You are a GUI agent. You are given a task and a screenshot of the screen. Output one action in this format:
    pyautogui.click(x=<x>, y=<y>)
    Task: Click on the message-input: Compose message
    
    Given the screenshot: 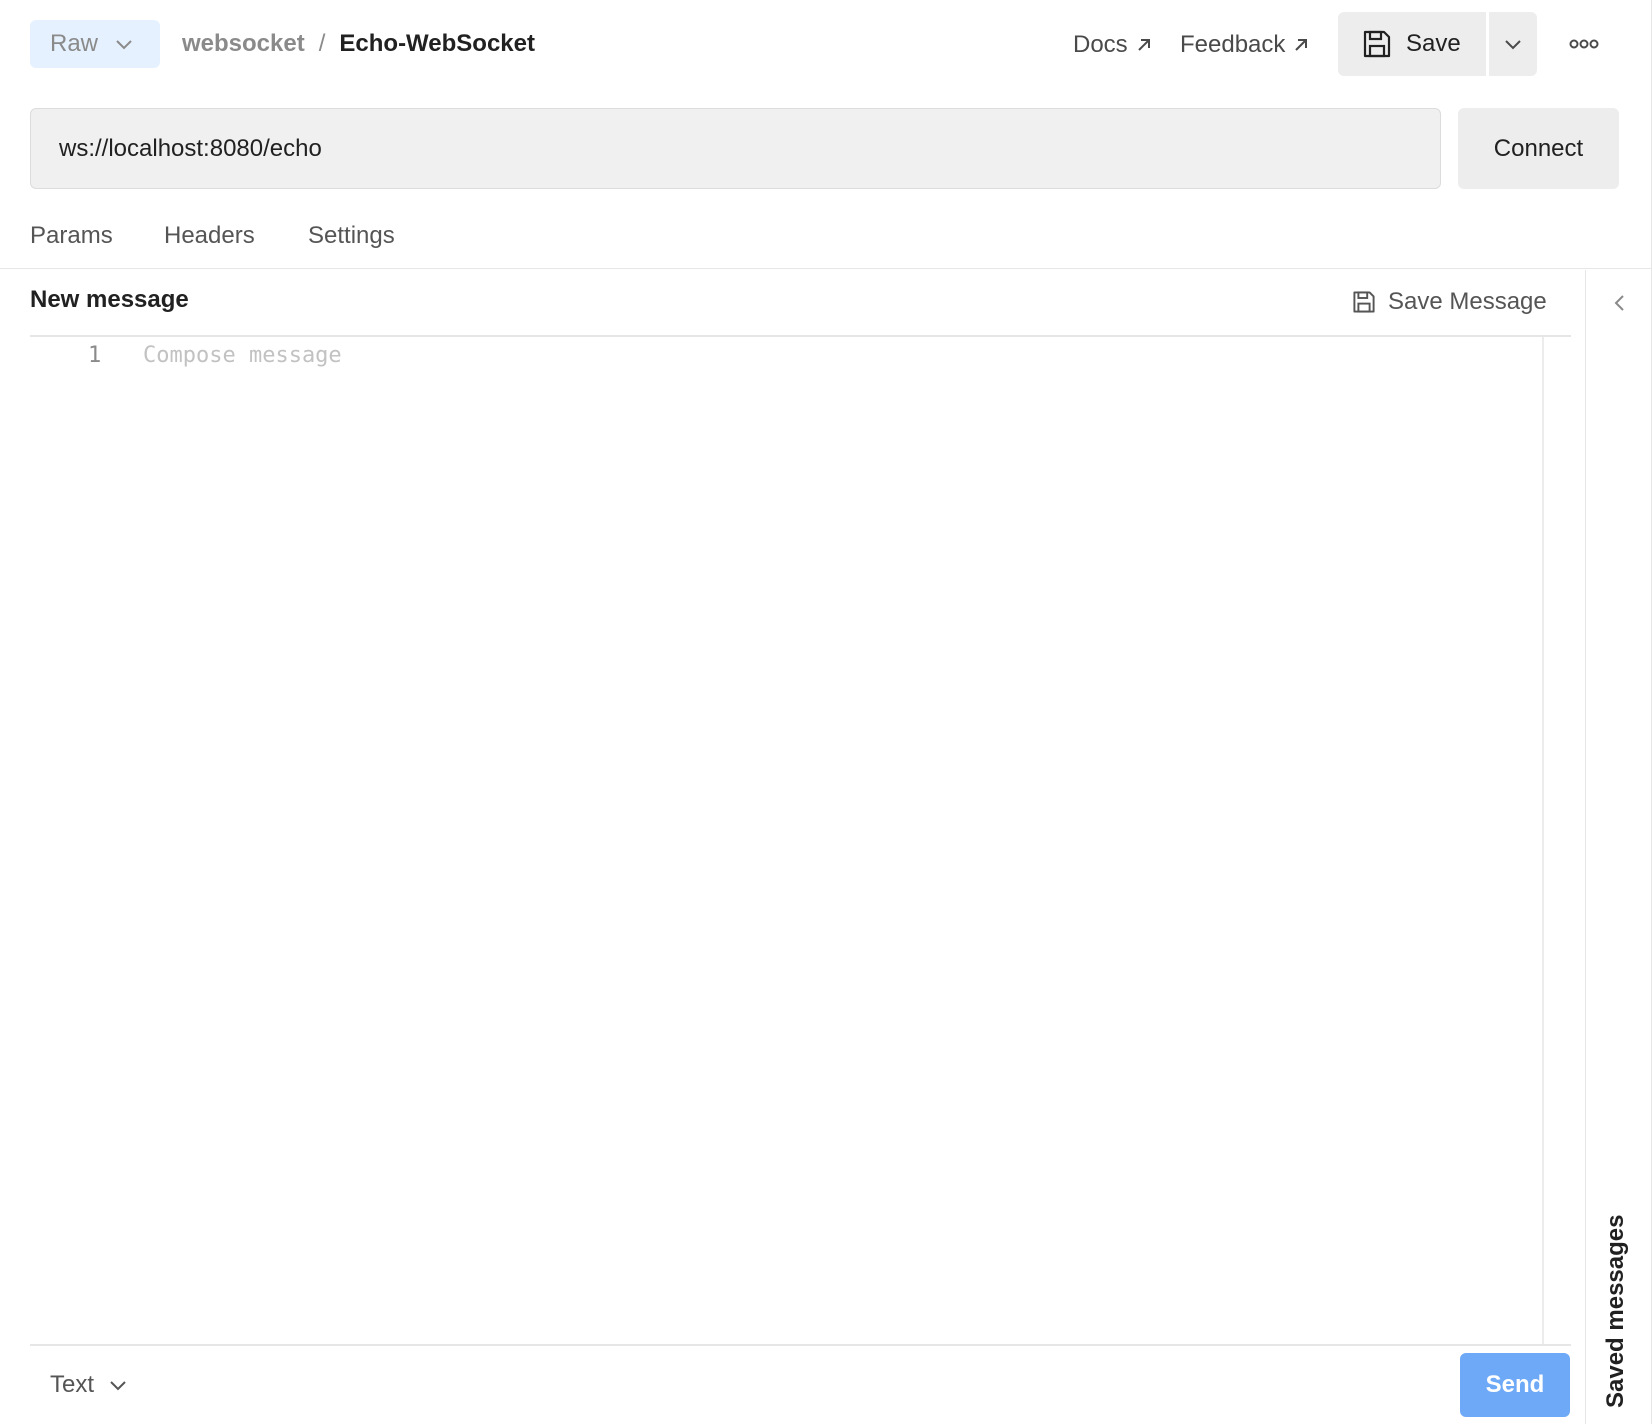 What is the action you would take?
    pyautogui.click(x=242, y=355)
    